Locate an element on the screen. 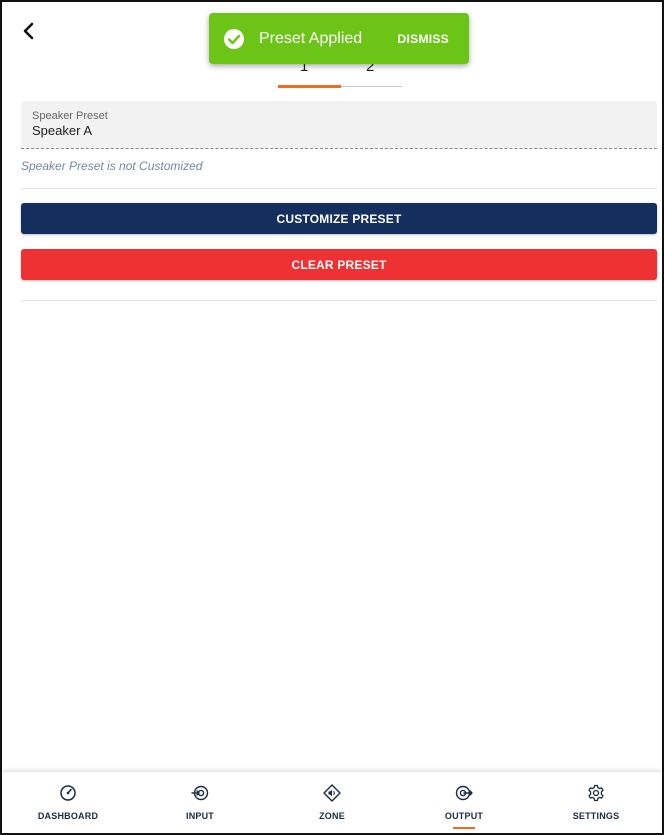  nav-output: OUTPUT is located at coordinates (464, 802).